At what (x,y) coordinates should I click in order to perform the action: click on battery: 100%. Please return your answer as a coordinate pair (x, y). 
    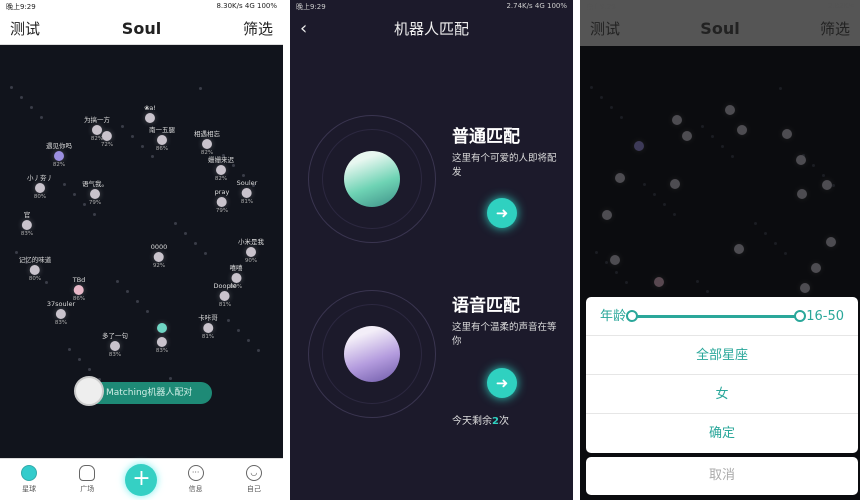
    Looking at the image, I should click on (266, 6).